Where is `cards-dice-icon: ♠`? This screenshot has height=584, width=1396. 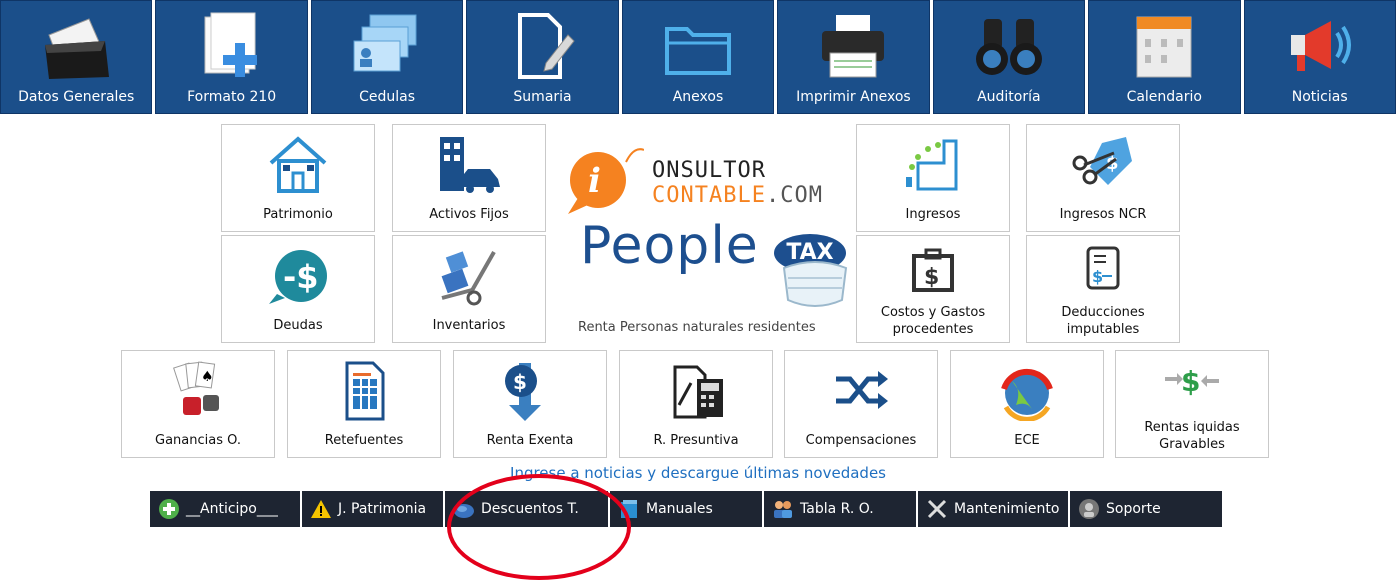 cards-dice-icon: ♠ is located at coordinates (196, 388).